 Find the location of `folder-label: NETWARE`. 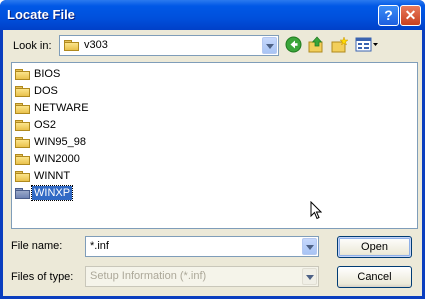

folder-label: NETWARE is located at coordinates (61, 108).